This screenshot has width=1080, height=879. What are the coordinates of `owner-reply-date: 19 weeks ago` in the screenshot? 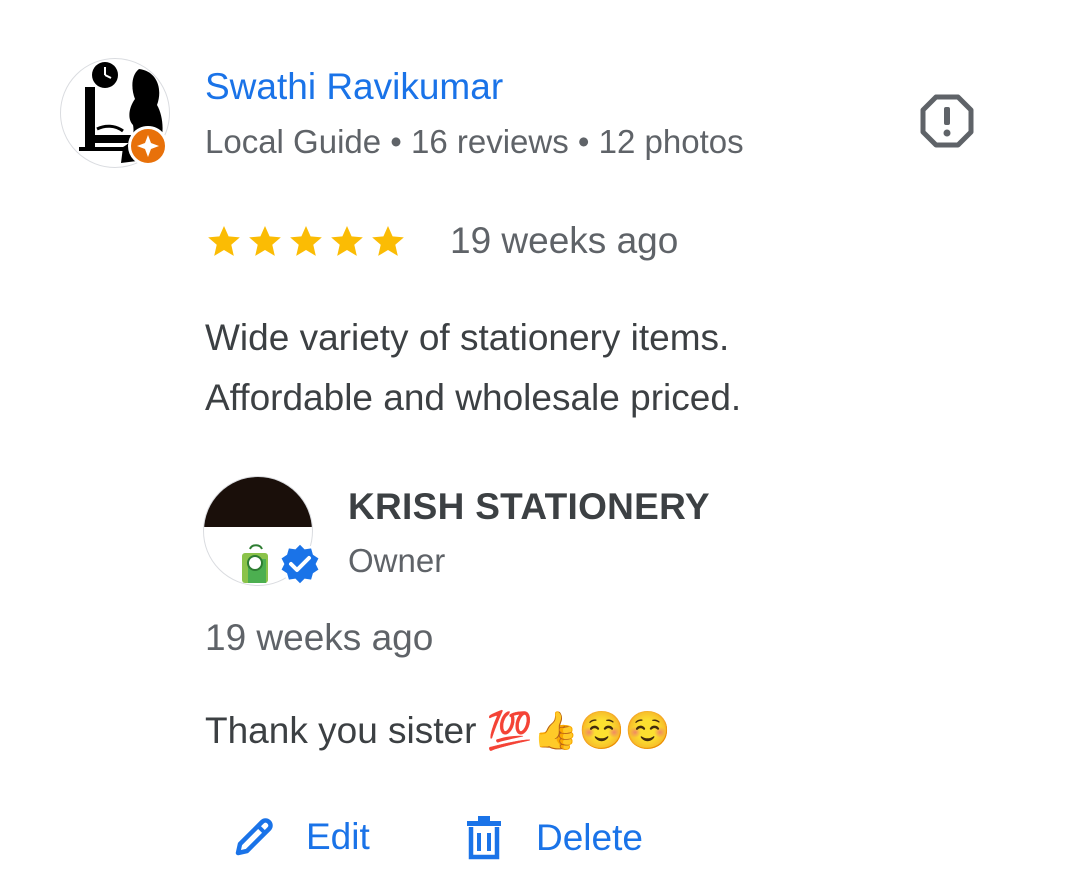 It's located at (319, 637).